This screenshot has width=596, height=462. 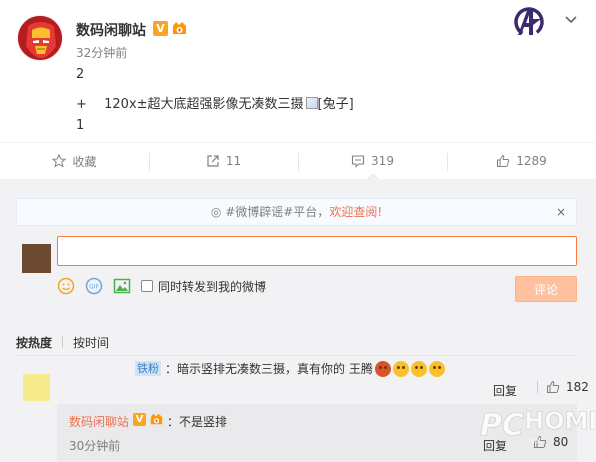 What do you see at coordinates (546, 289) in the screenshot?
I see `submit-comment-button: 评论` at bounding box center [546, 289].